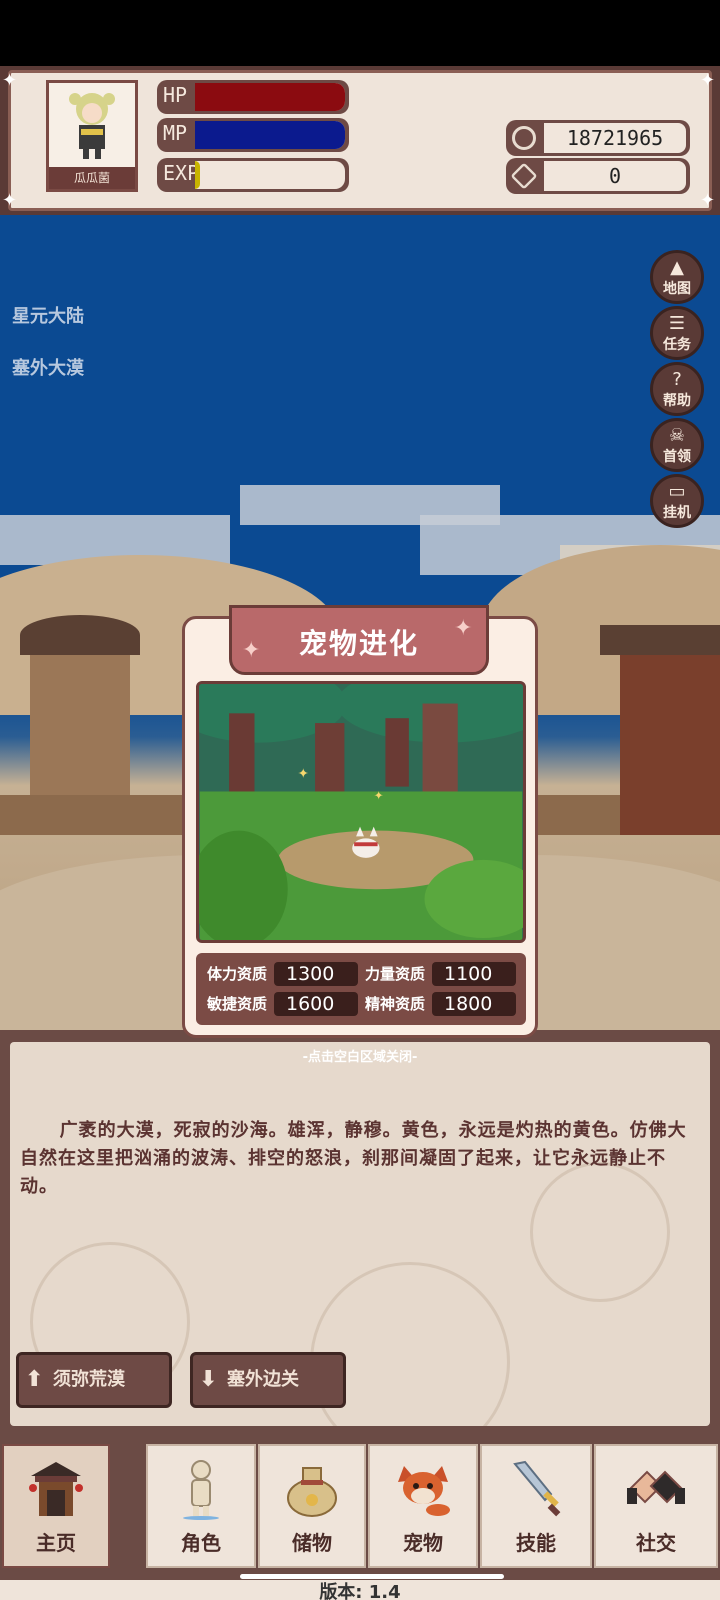  Describe the element at coordinates (34, 1379) in the screenshot. I see `arrow-up-icon: ⬆` at that location.